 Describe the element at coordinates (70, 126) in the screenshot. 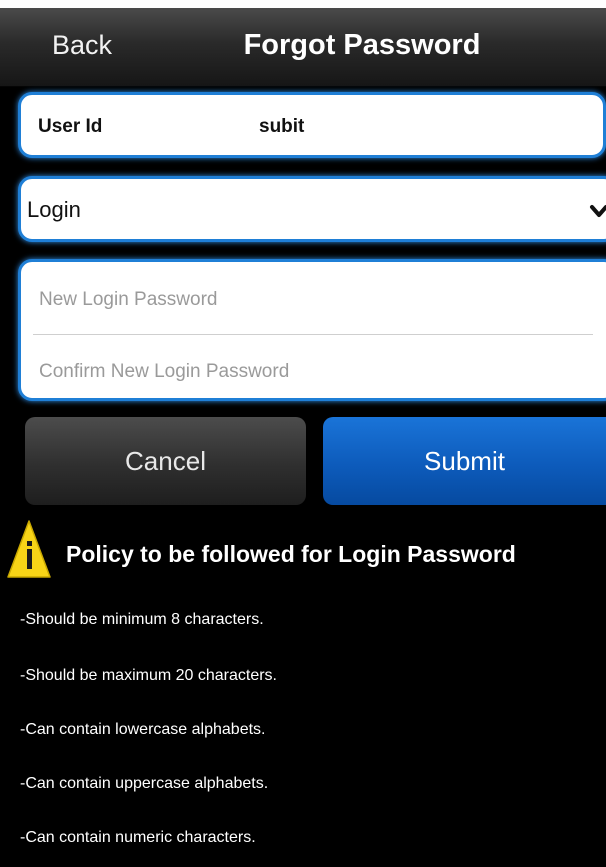

I see `user-id-label: User Id` at that location.